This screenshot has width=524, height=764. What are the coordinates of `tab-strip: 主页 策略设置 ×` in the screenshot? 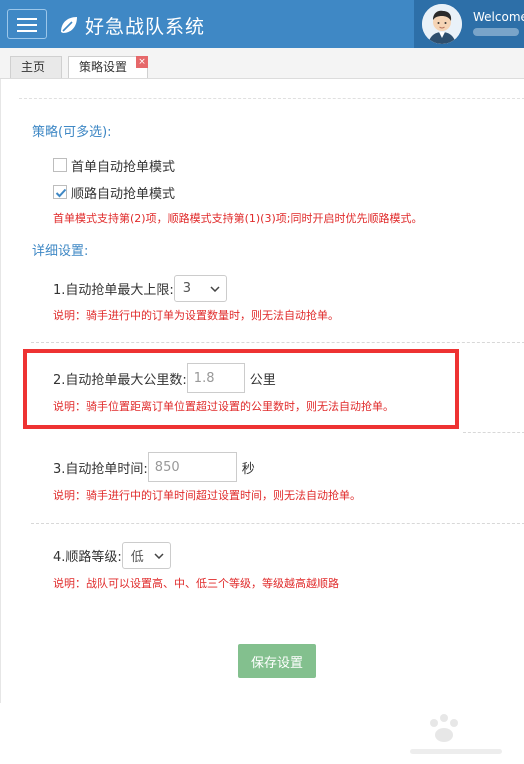 It's located at (262, 63).